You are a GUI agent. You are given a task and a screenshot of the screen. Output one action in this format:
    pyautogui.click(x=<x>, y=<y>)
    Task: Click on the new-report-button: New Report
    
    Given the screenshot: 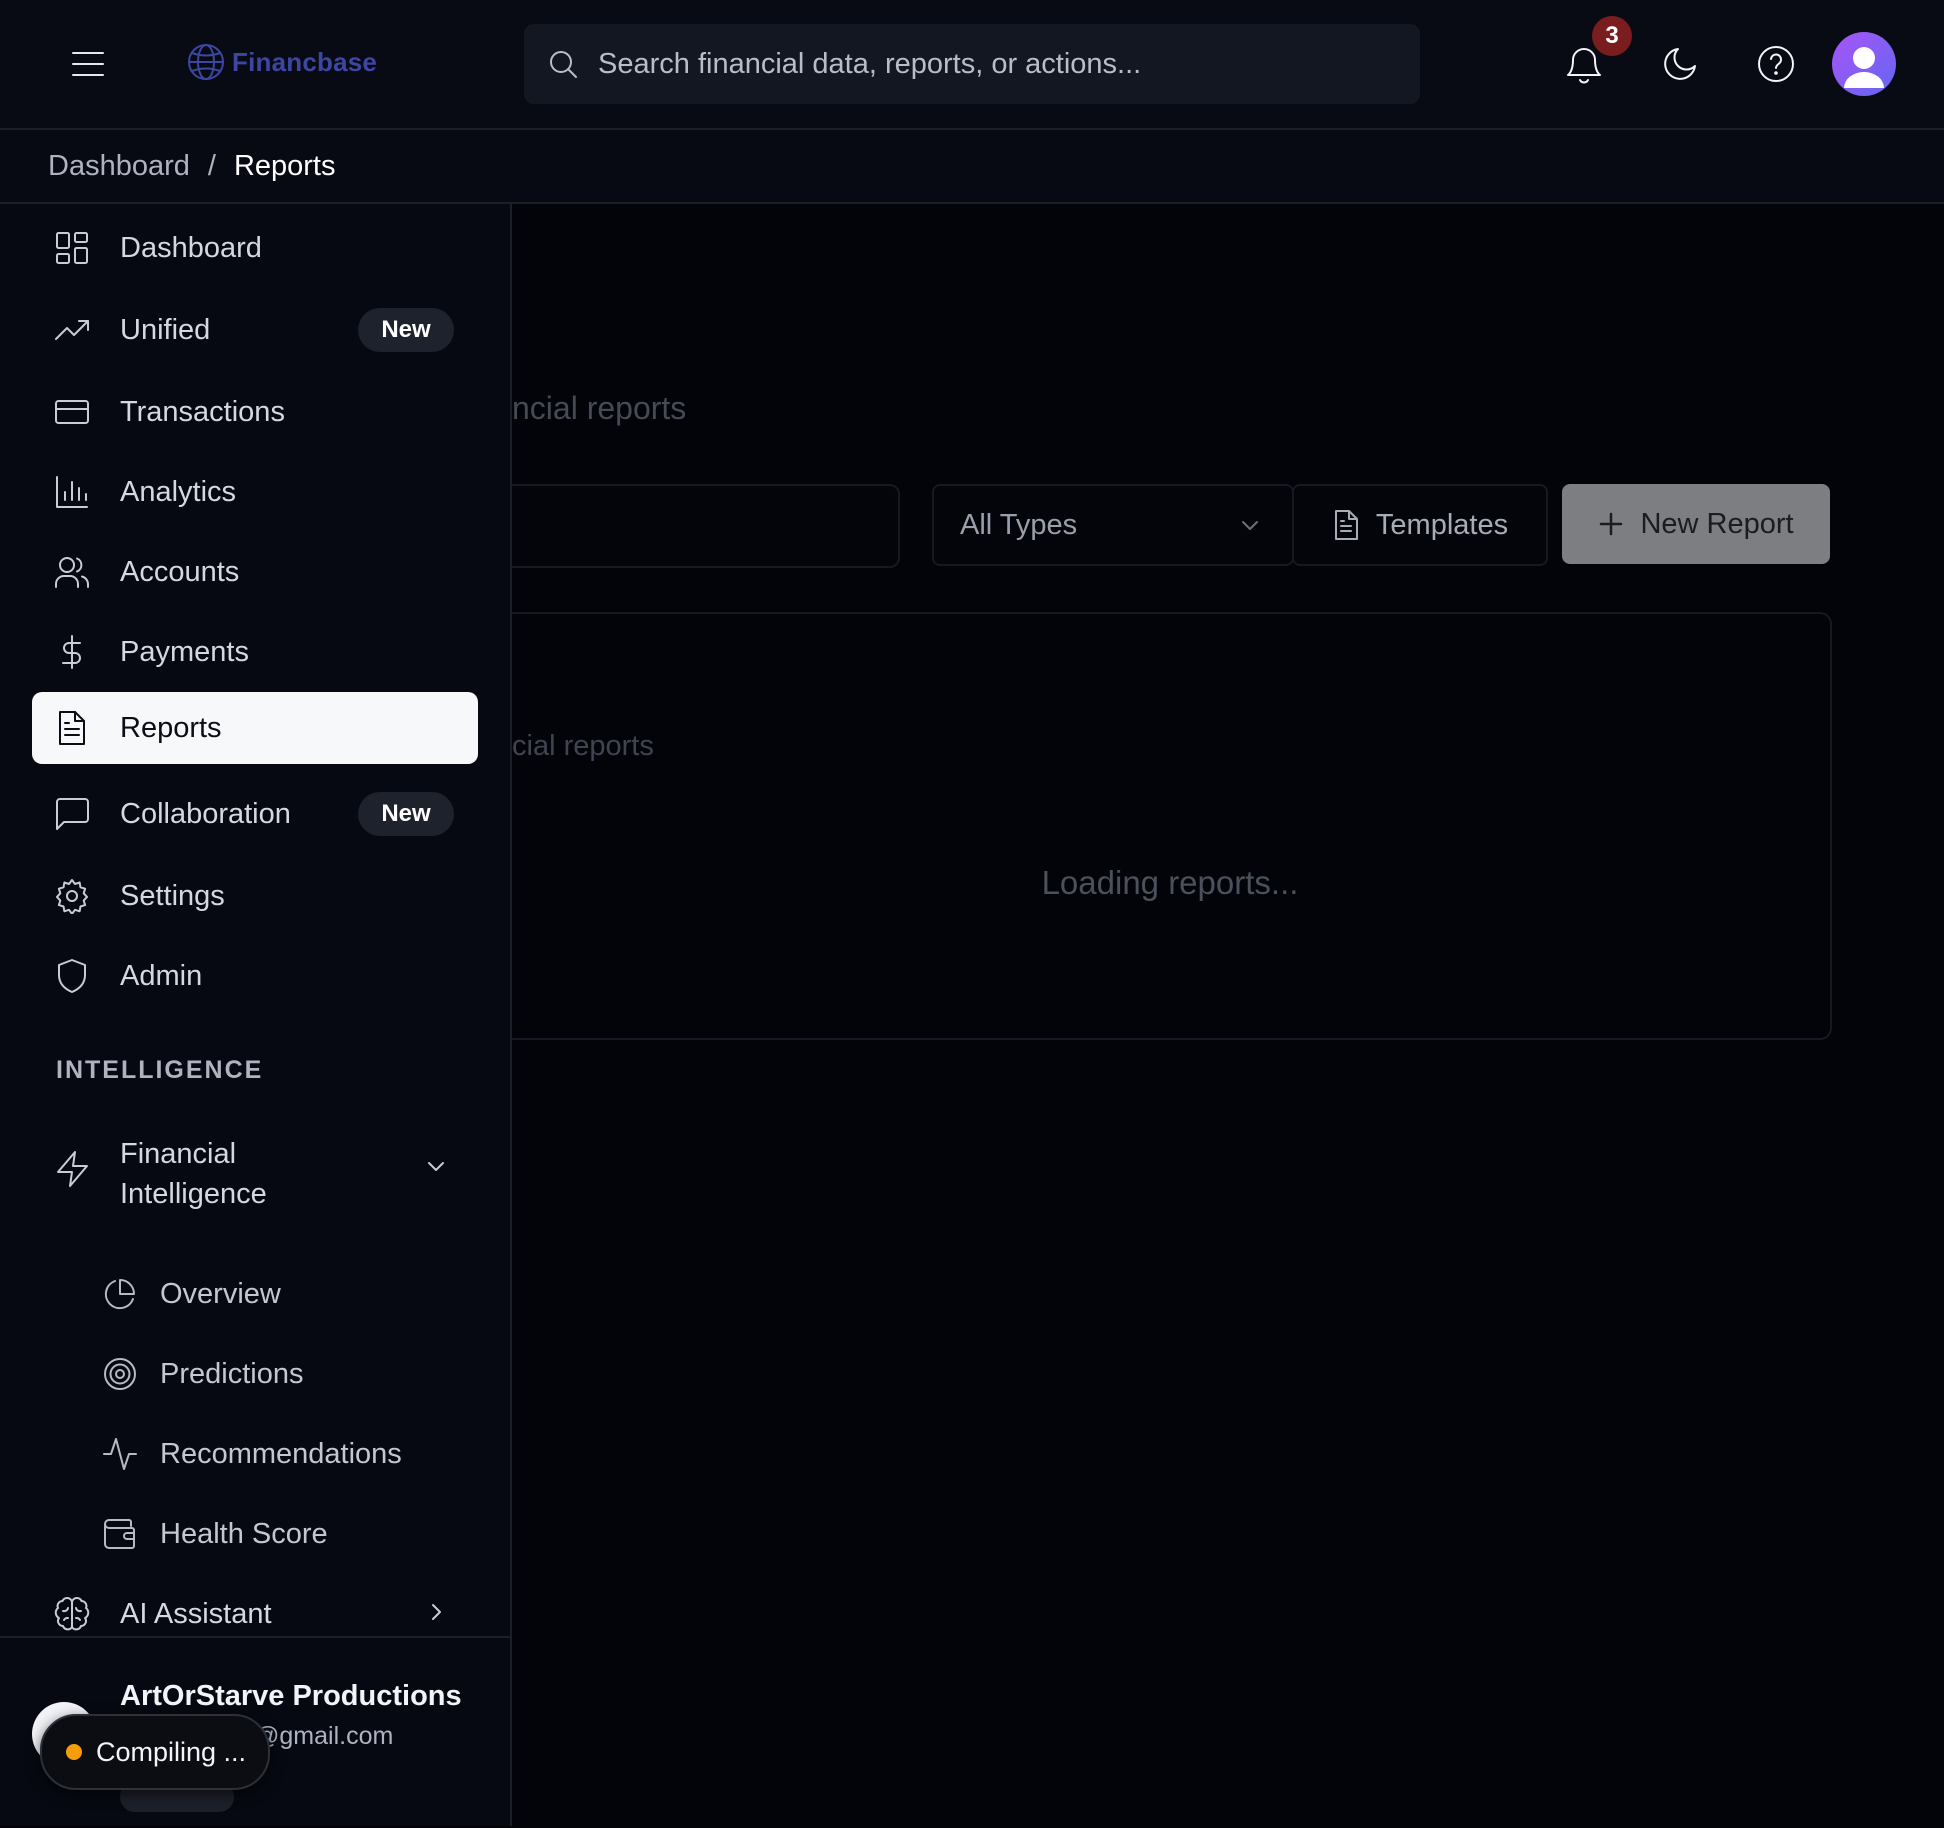 What is the action you would take?
    pyautogui.click(x=1696, y=524)
    